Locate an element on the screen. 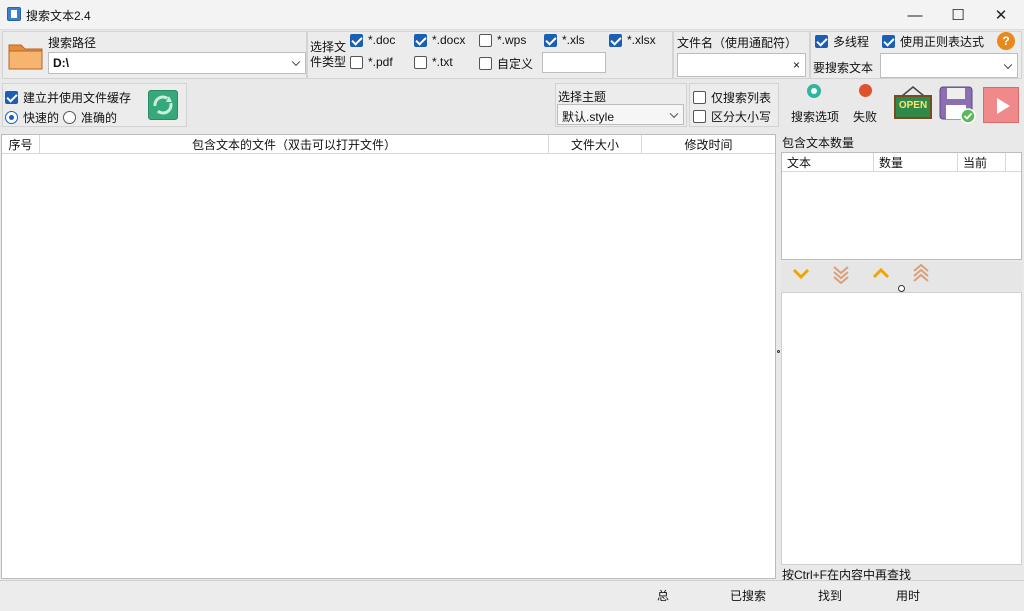 The height and width of the screenshot is (611, 1024). app-icon is located at coordinates (14, 14).